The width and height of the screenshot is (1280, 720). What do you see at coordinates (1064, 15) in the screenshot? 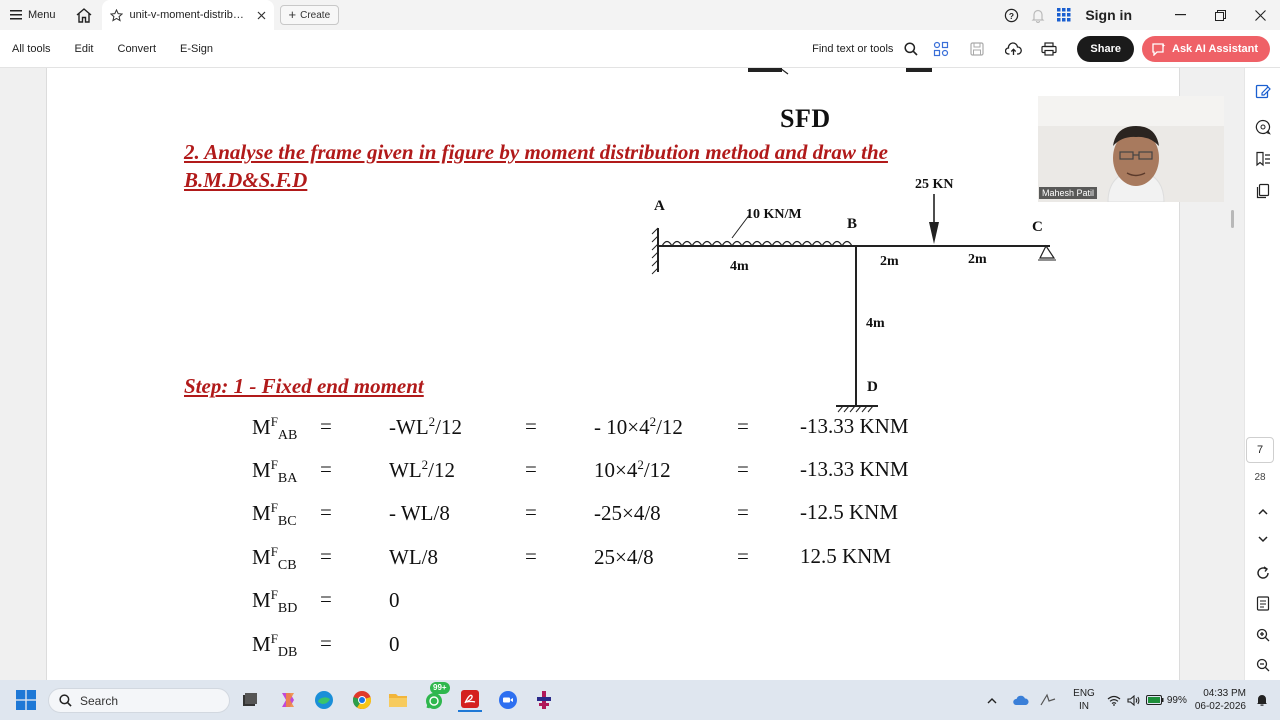
I see `apps-grid-icon` at bounding box center [1064, 15].